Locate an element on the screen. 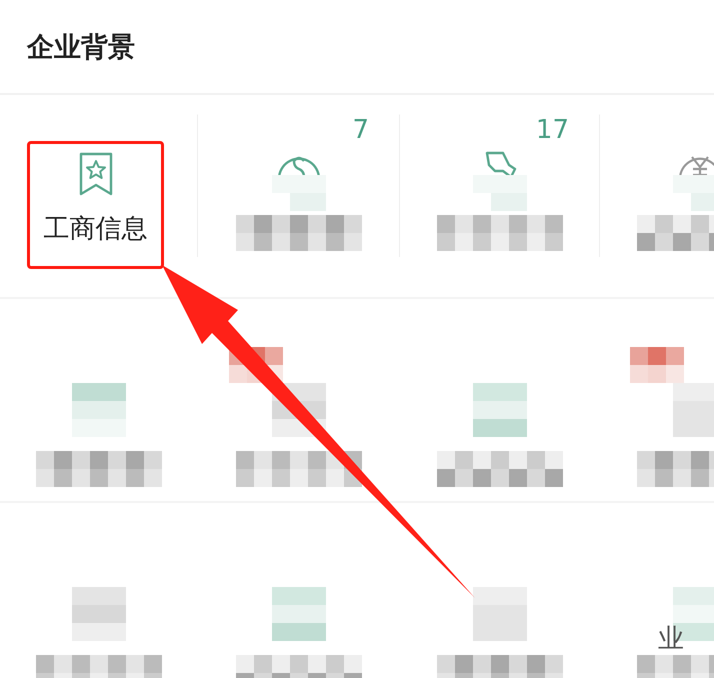 The image size is (714, 678). count-label: 17 is located at coordinates (552, 130).